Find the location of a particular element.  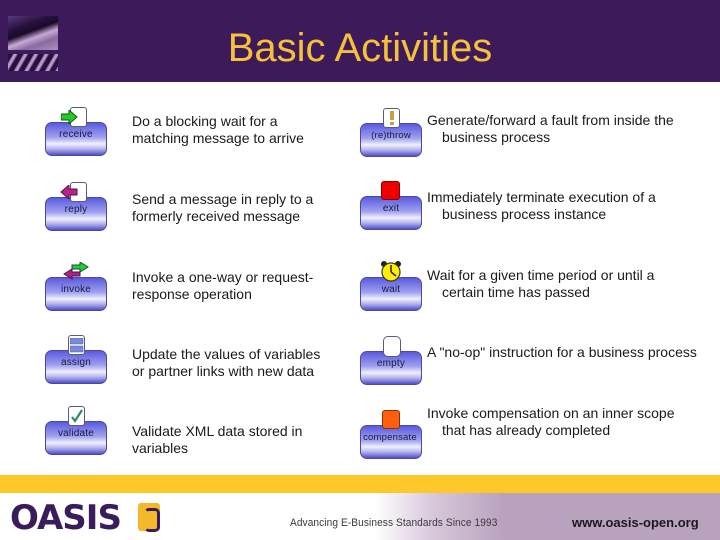

activity-invoke: invoke is located at coordinates (76, 287).